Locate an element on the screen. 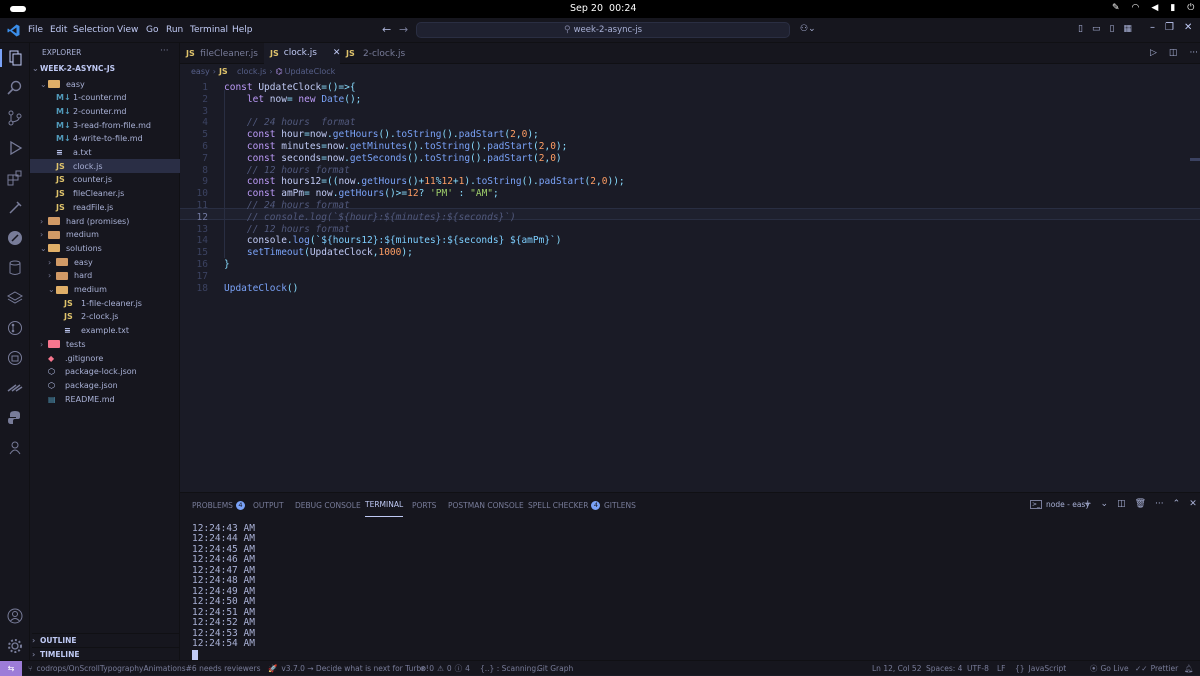 The image size is (1200, 676). command-center-search: ⚲ week-2-async-js is located at coordinates (603, 30).